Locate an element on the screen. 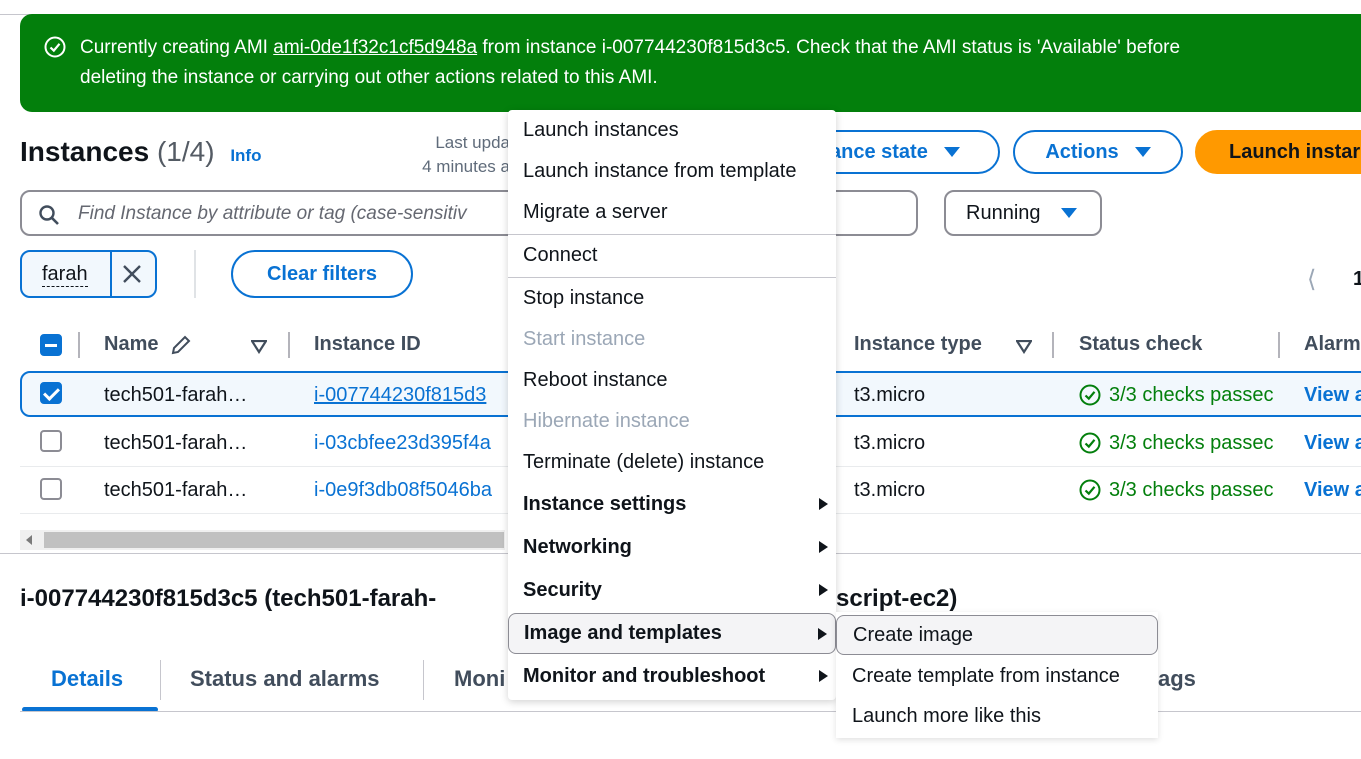 The image size is (1361, 759). menu-item-label: Hibernate instance is located at coordinates (606, 421).